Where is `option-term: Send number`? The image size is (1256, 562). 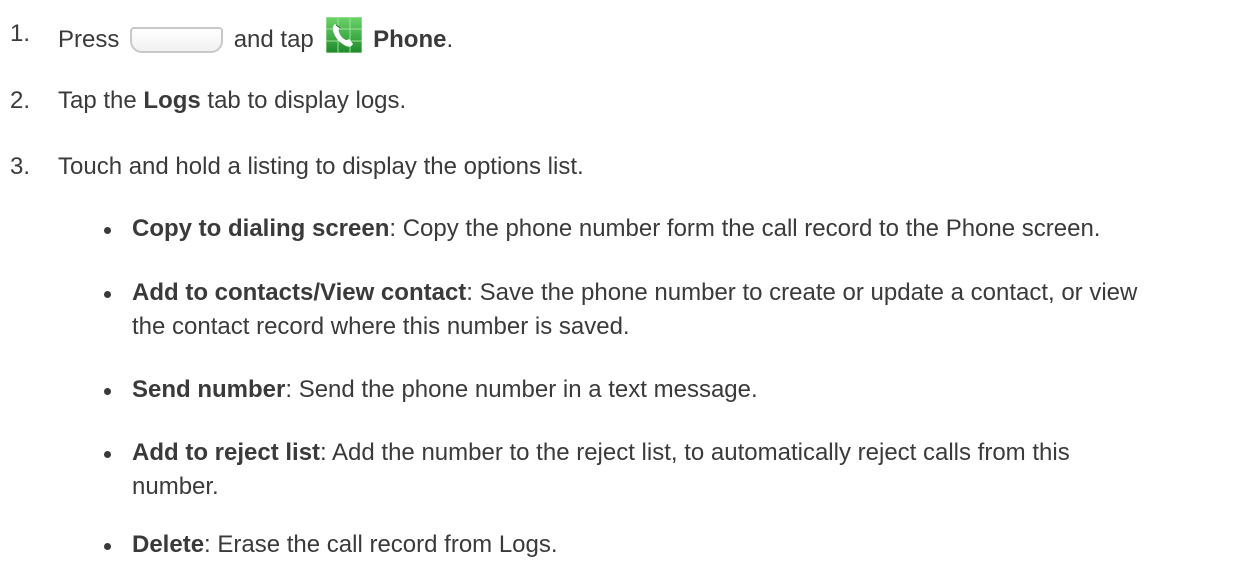
option-term: Send number is located at coordinates (209, 389).